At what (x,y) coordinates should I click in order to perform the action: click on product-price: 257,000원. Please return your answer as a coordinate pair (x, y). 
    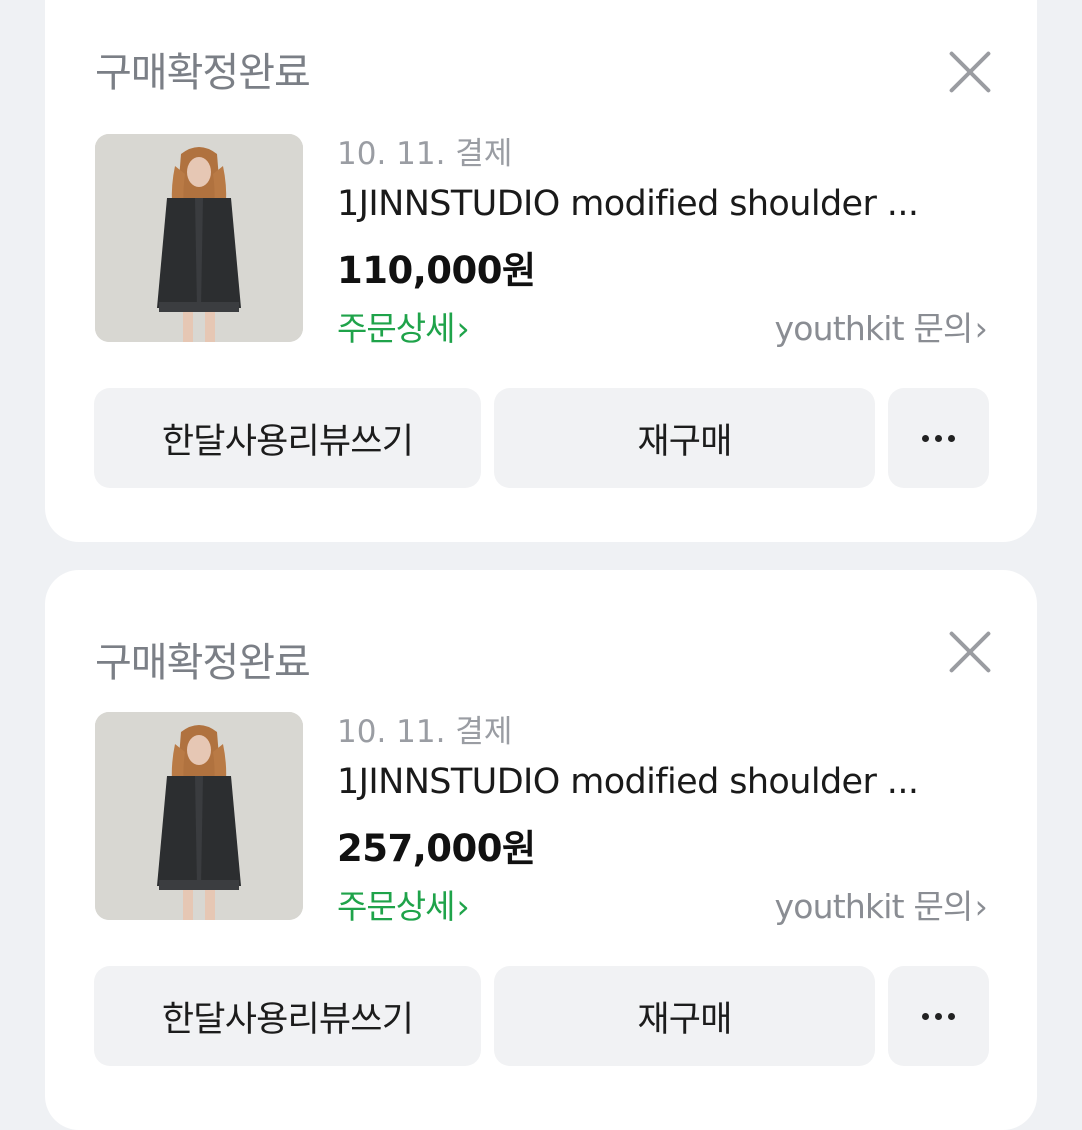
    Looking at the image, I should click on (436, 848).